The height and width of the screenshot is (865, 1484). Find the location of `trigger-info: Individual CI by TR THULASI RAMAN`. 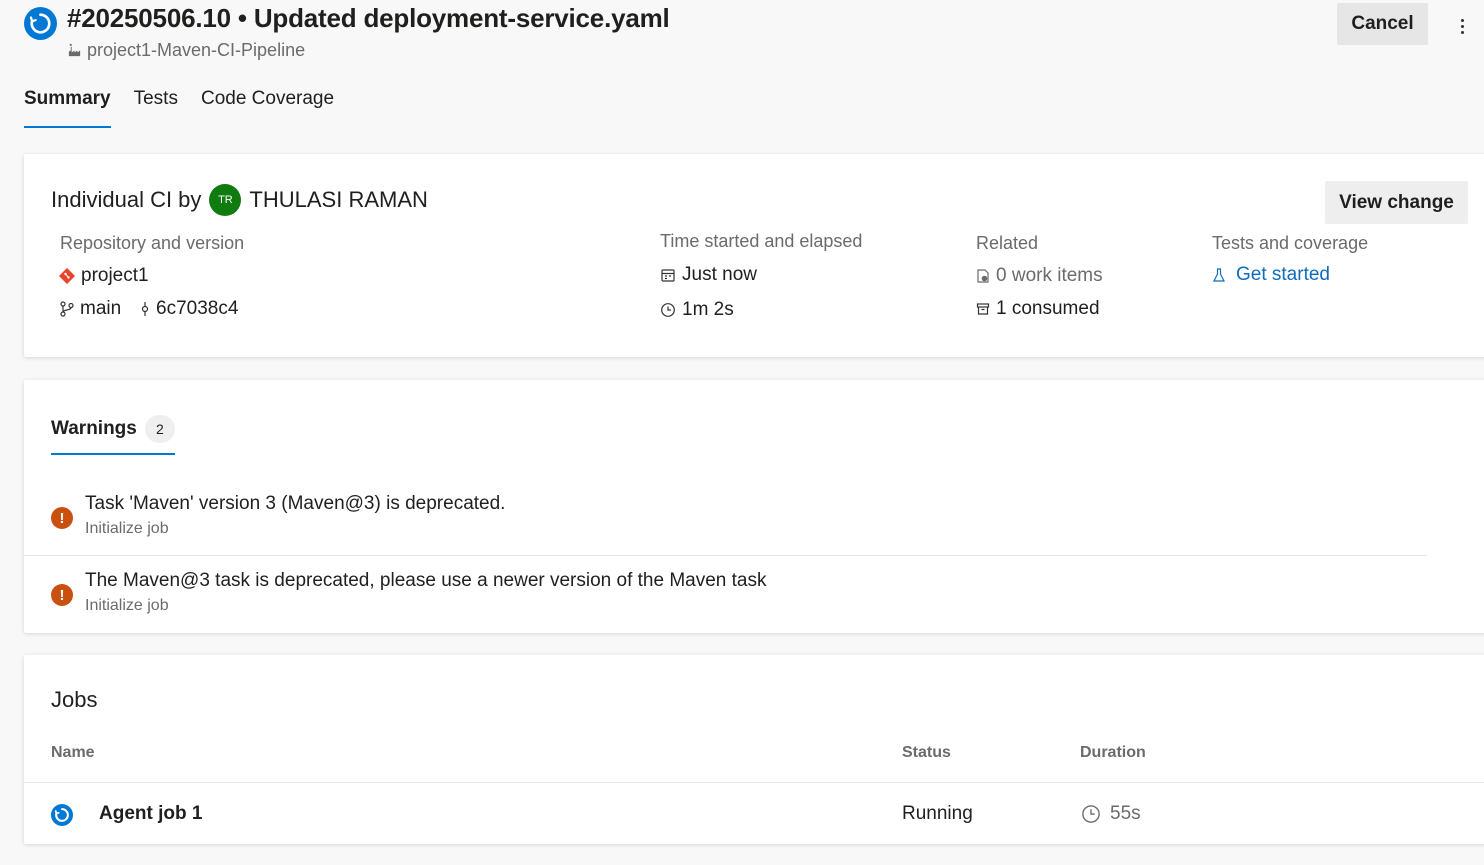

trigger-info: Individual CI by TR THULASI RAMAN is located at coordinates (239, 200).